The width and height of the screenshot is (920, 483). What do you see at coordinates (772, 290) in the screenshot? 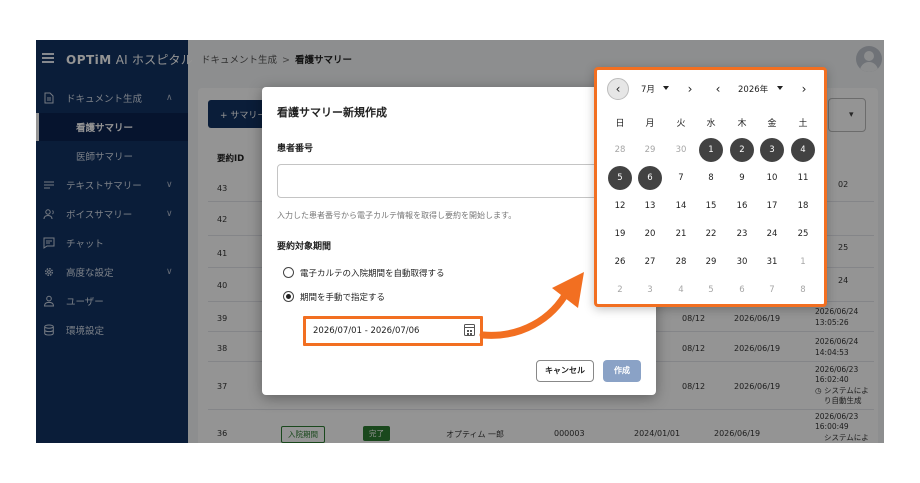
I see `calendar-day-outside-month: 7` at bounding box center [772, 290].